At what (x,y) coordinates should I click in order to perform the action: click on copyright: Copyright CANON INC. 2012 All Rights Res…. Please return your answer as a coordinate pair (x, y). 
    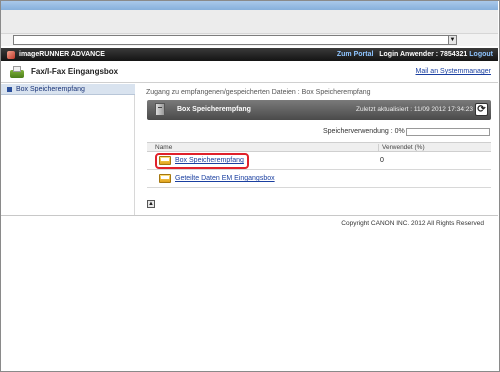
    Looking at the image, I should click on (412, 223).